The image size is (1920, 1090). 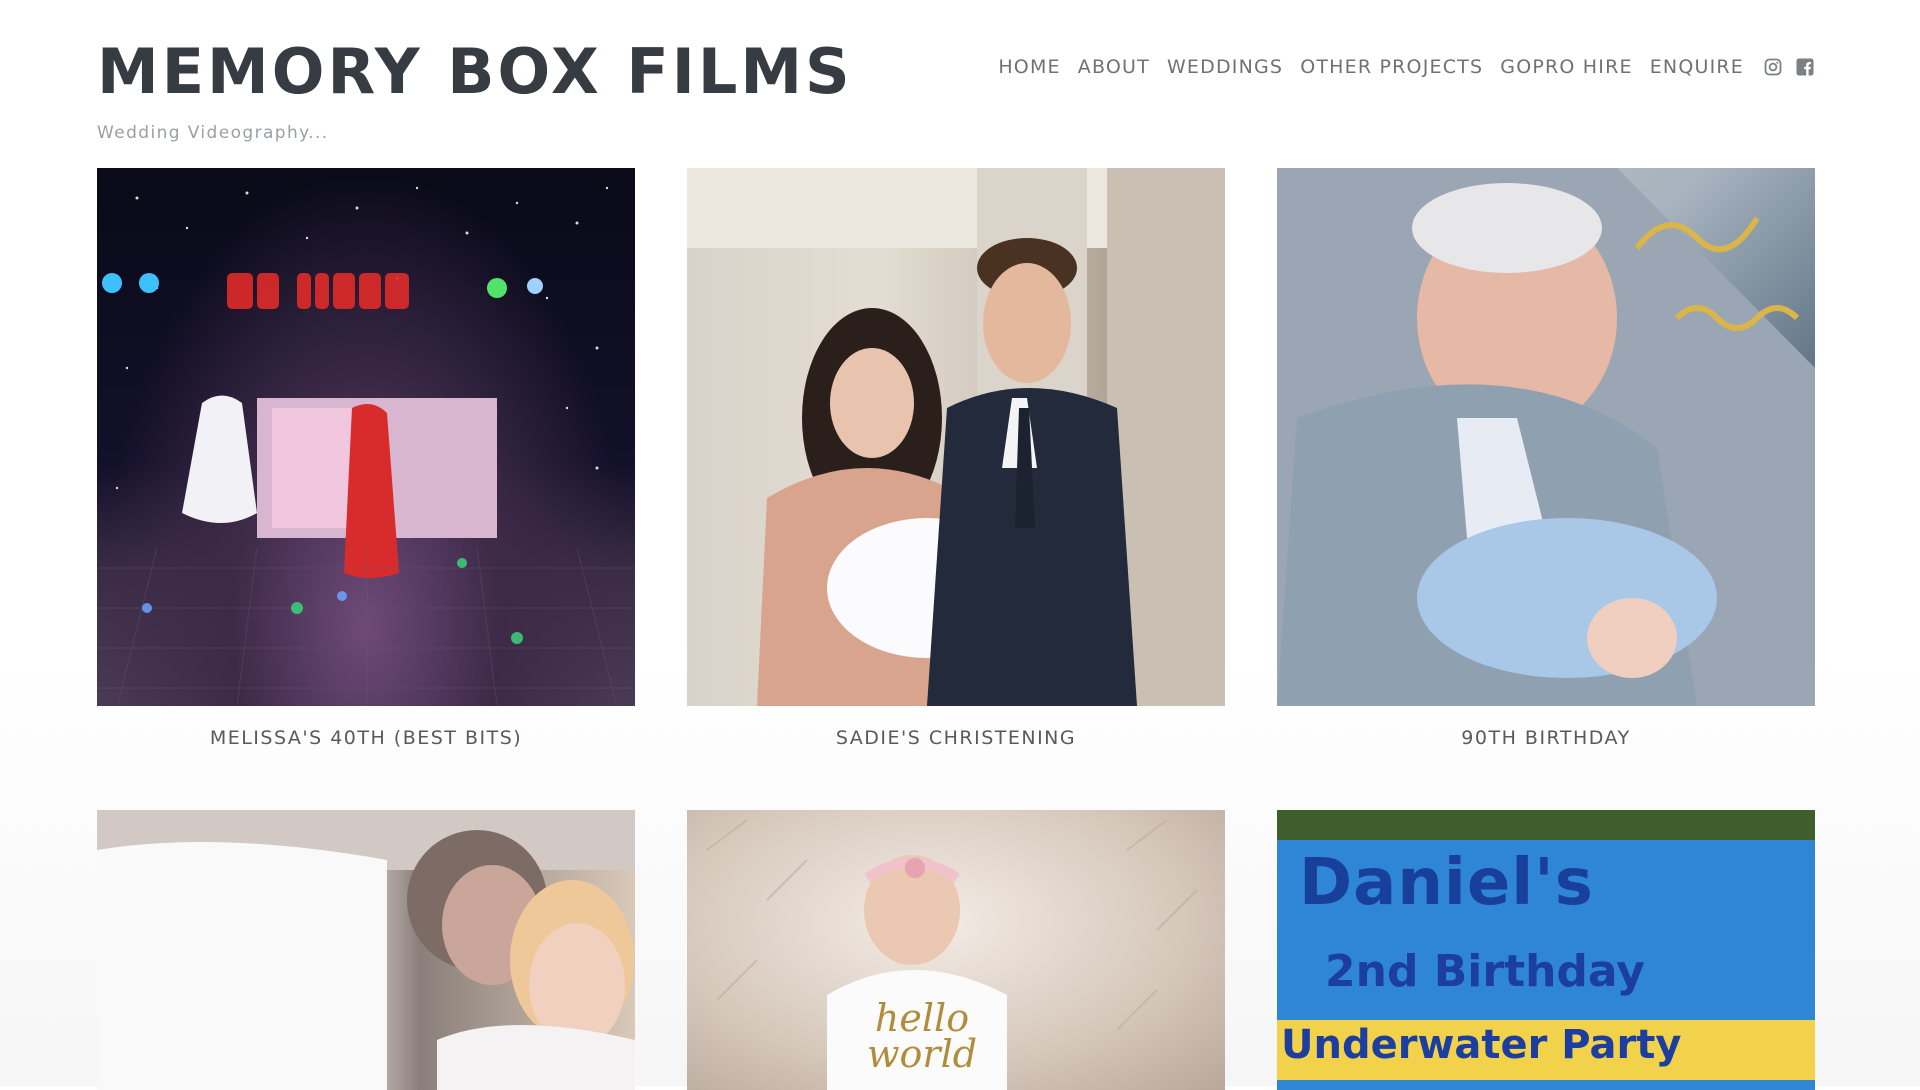 I want to click on gallery-caption: 90TH BIRTHDAY, so click(x=1546, y=758).